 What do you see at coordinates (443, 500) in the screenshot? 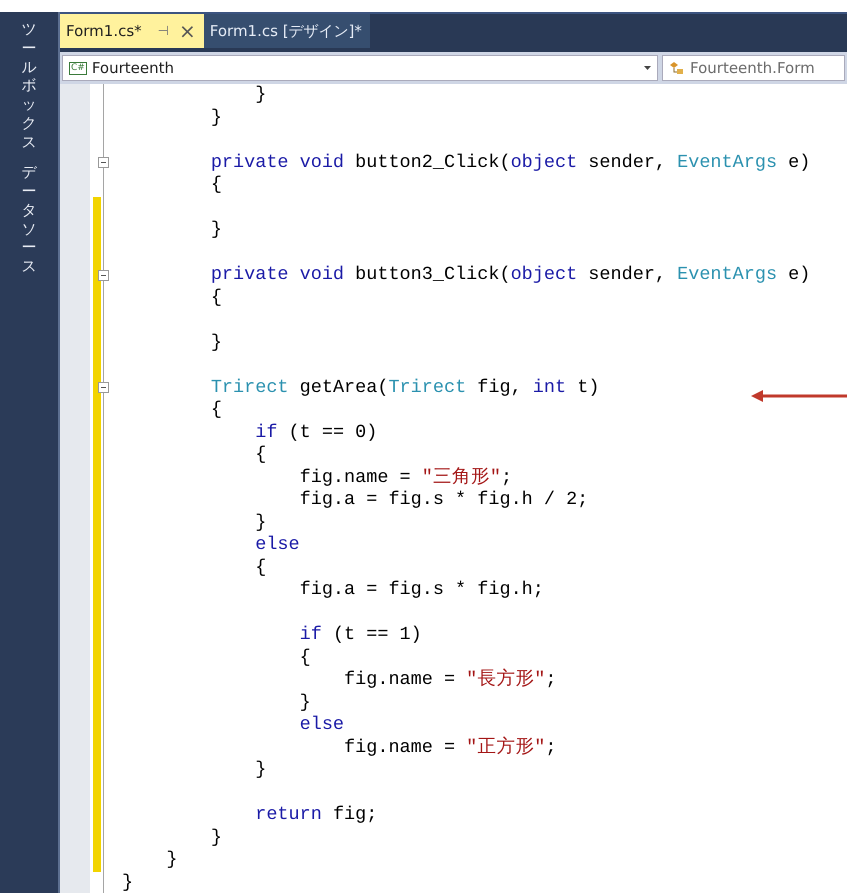
I see `code-line: fig.a = fig.s * fig.h / 2;` at bounding box center [443, 500].